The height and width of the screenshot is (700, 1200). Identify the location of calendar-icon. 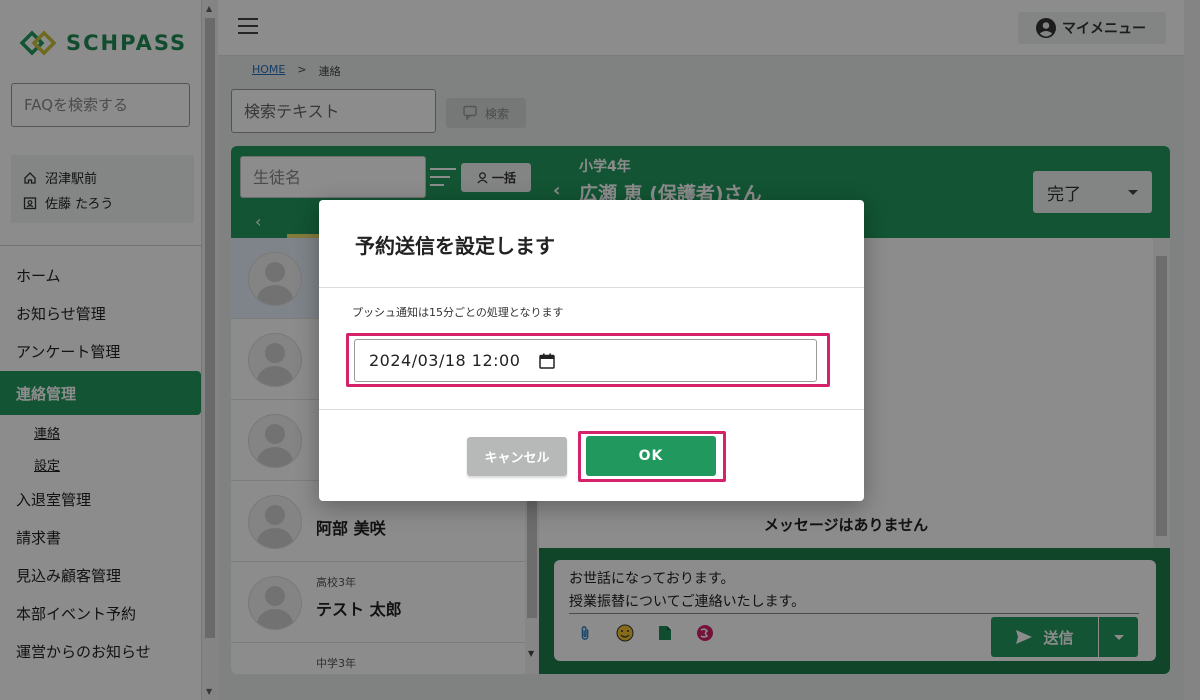
(547, 361).